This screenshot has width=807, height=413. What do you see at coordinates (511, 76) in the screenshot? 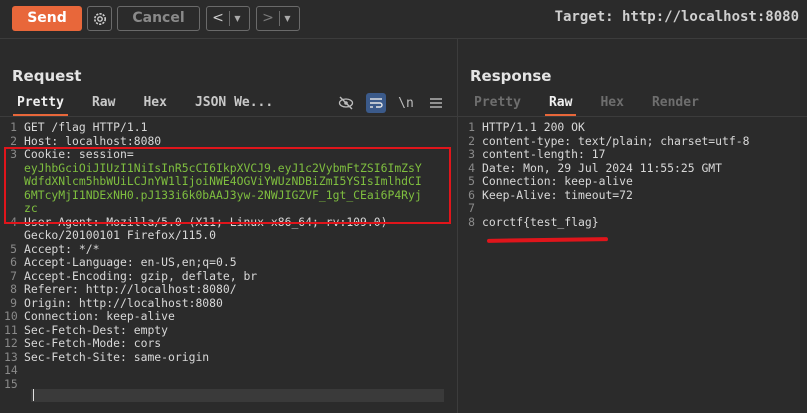
I see `response-title: Response` at bounding box center [511, 76].